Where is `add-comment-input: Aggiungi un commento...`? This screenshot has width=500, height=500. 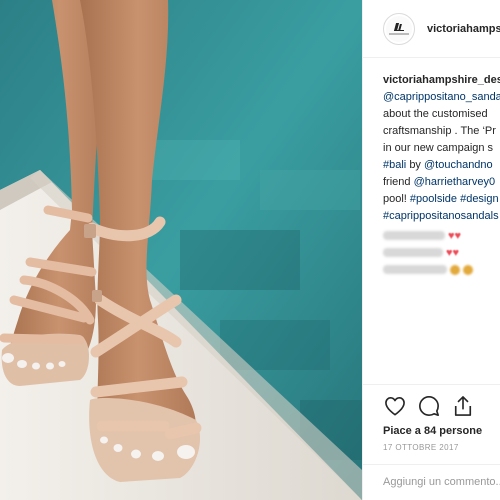
add-comment-input: Aggiungi un commento... is located at coordinates (431, 482).